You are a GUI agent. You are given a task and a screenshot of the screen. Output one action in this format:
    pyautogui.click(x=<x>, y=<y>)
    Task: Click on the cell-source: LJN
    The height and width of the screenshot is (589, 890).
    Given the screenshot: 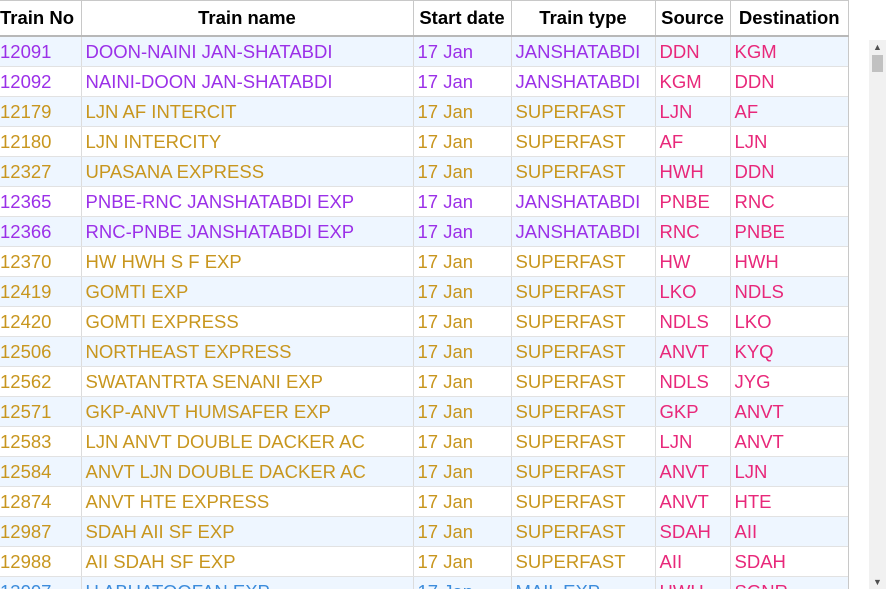 What is the action you would take?
    pyautogui.click(x=693, y=441)
    